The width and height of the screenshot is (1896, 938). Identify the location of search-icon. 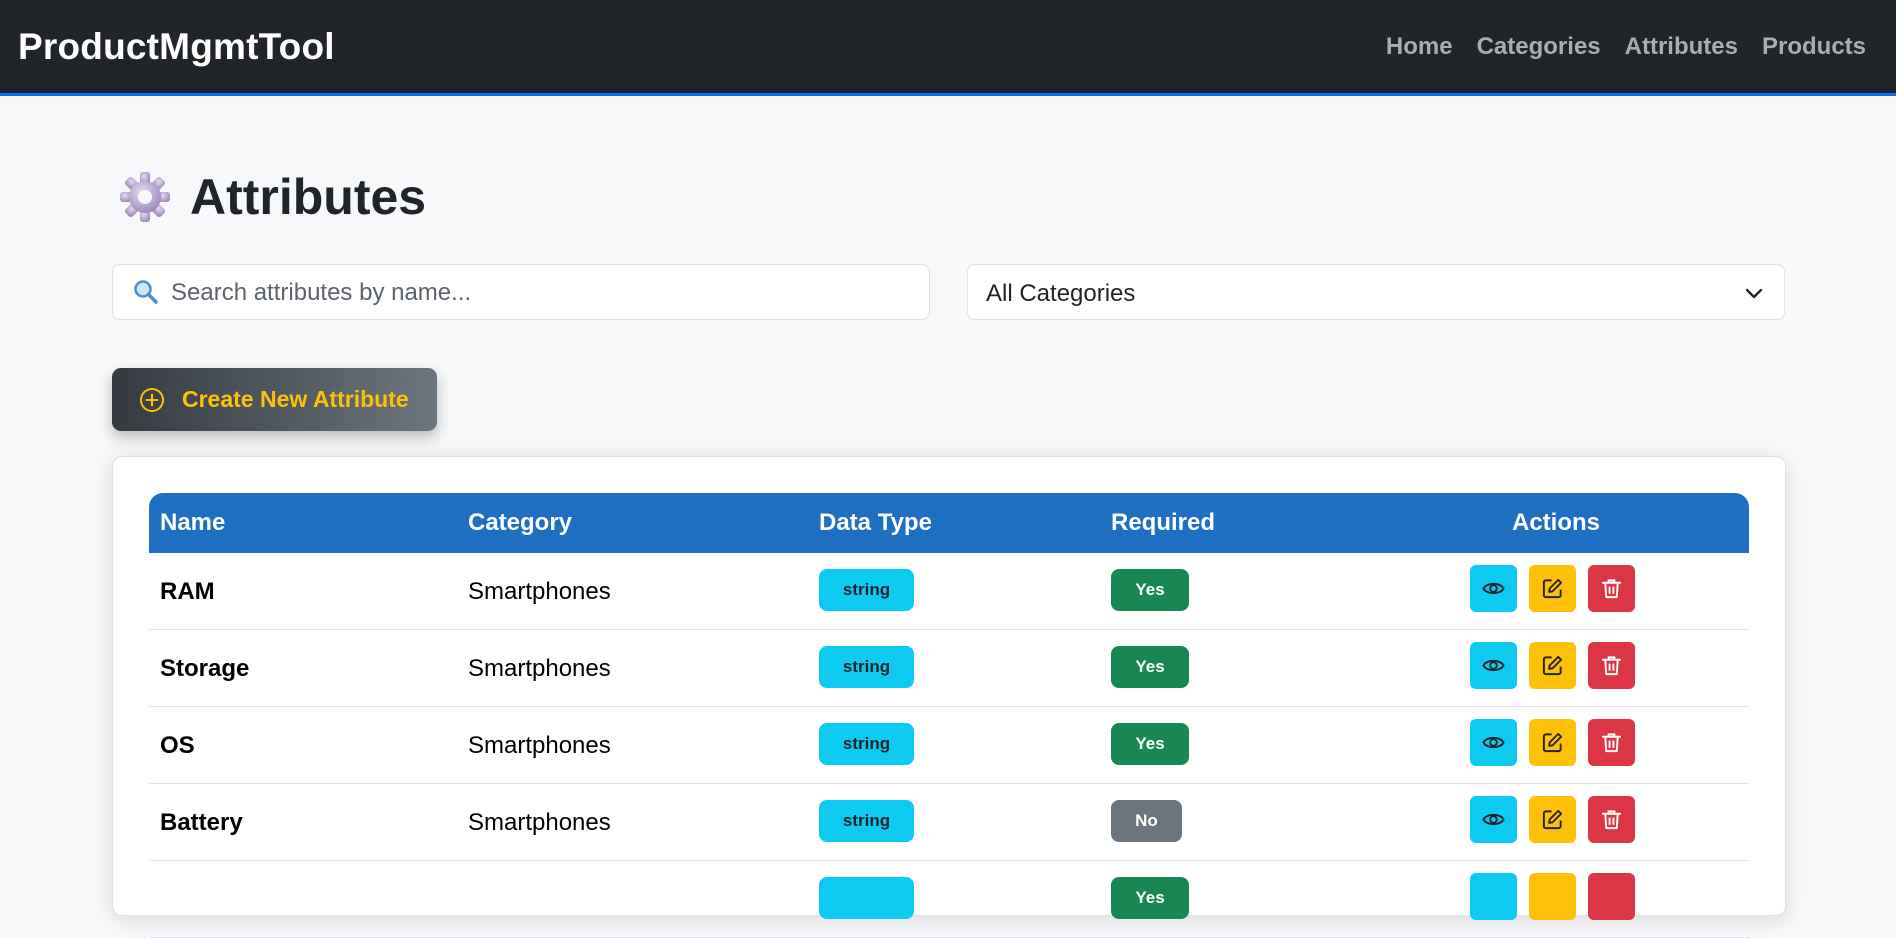
(146, 292).